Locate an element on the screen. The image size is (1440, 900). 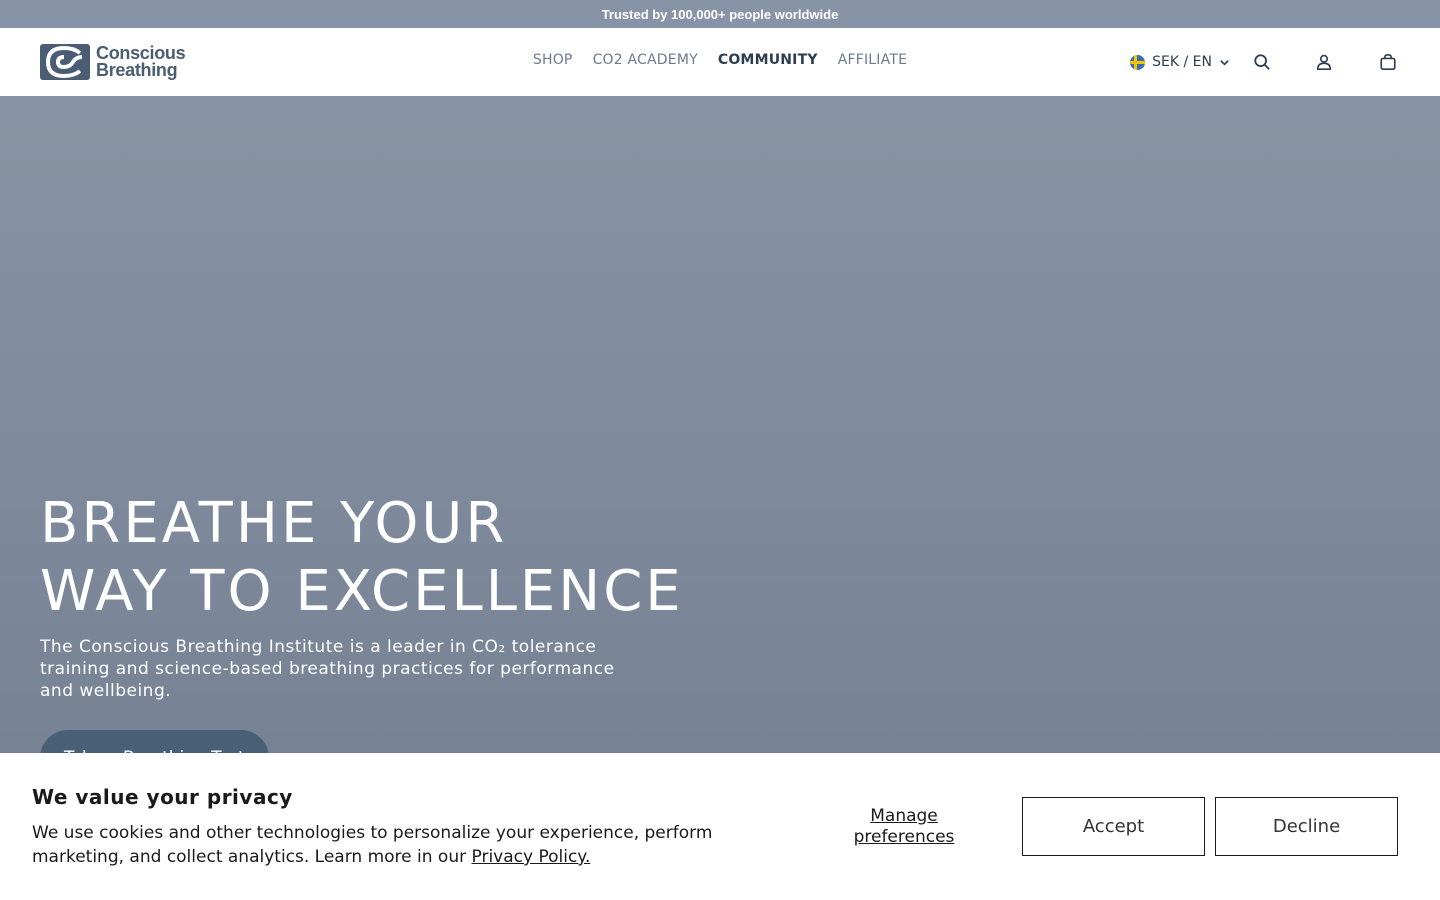
account-icon is located at coordinates (1324, 62).